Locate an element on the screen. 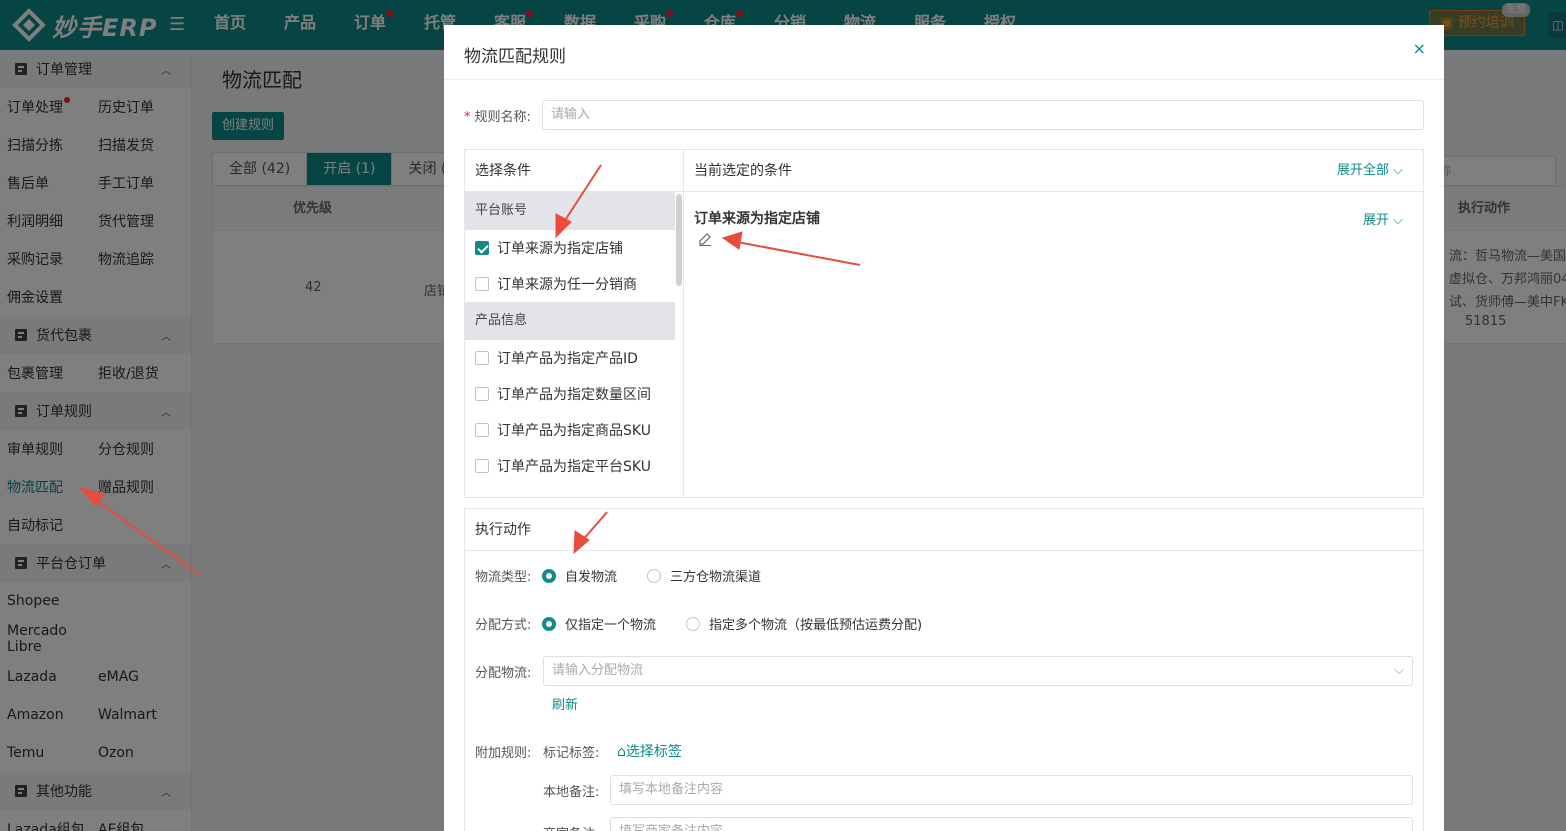 Image resolution: width=1566 pixels, height=831 pixels. assign-logistics-row: 分配物流: 请输入分配物流 ⌵ is located at coordinates (944, 671).